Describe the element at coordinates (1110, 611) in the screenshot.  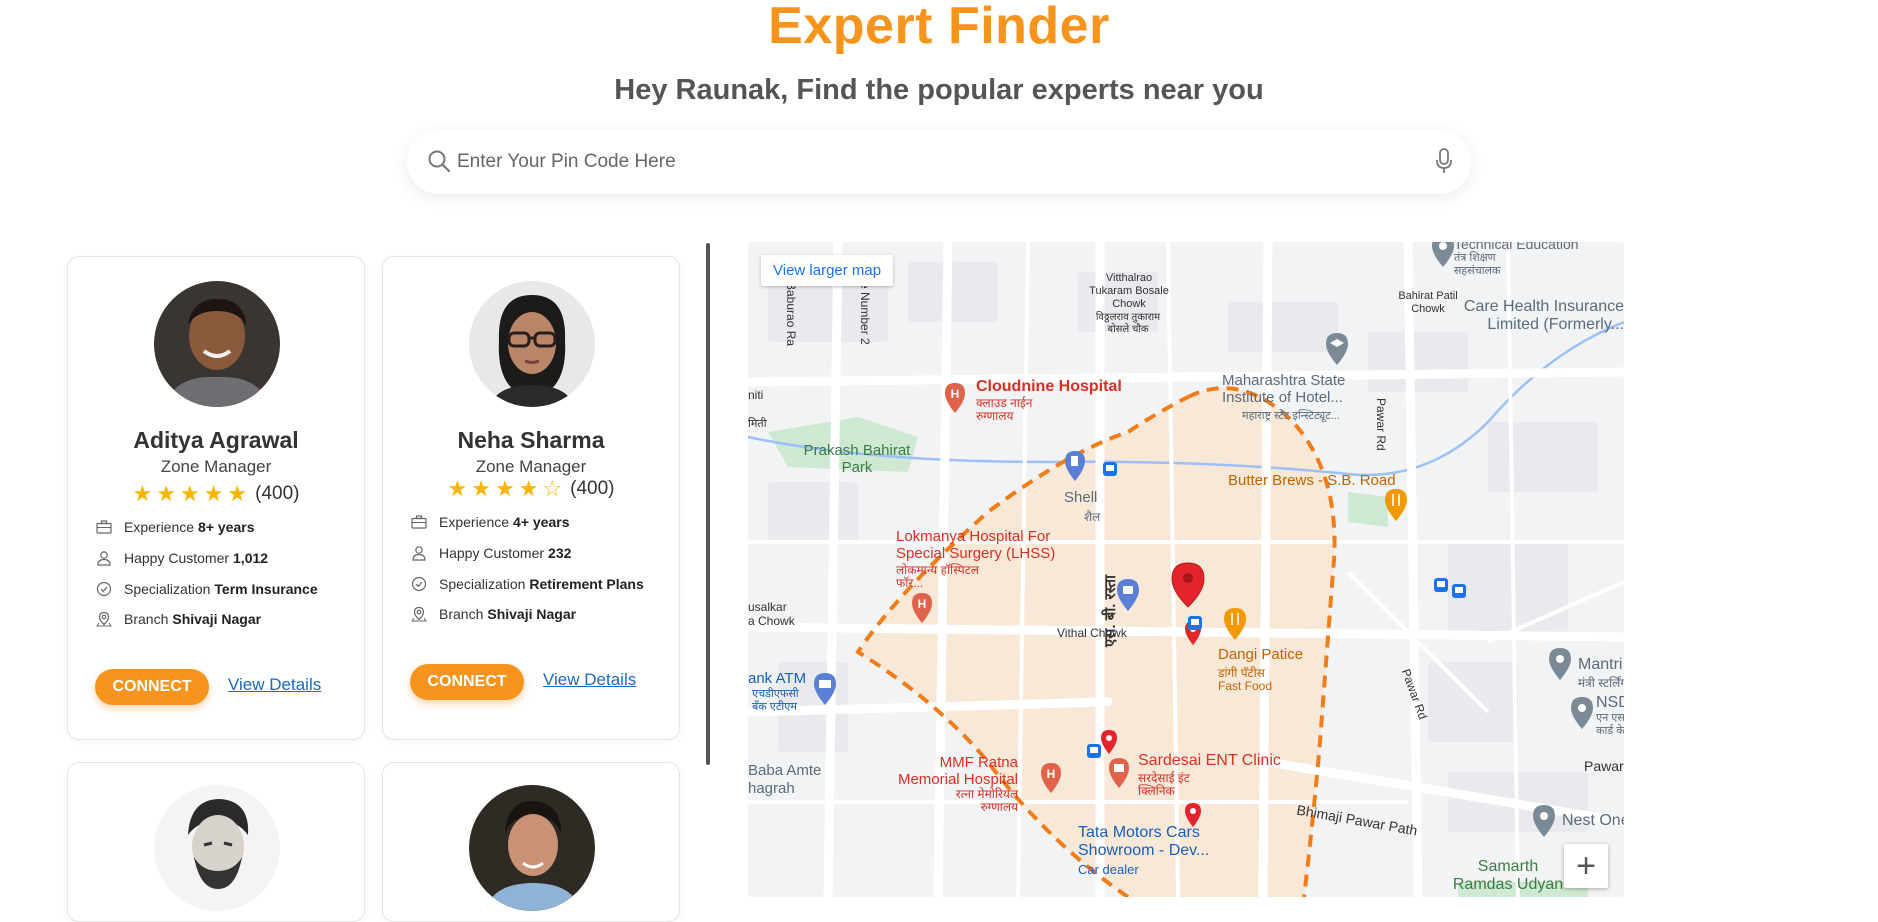
I see `map-label-sb-road-mr: एस. बी. रस्ता` at that location.